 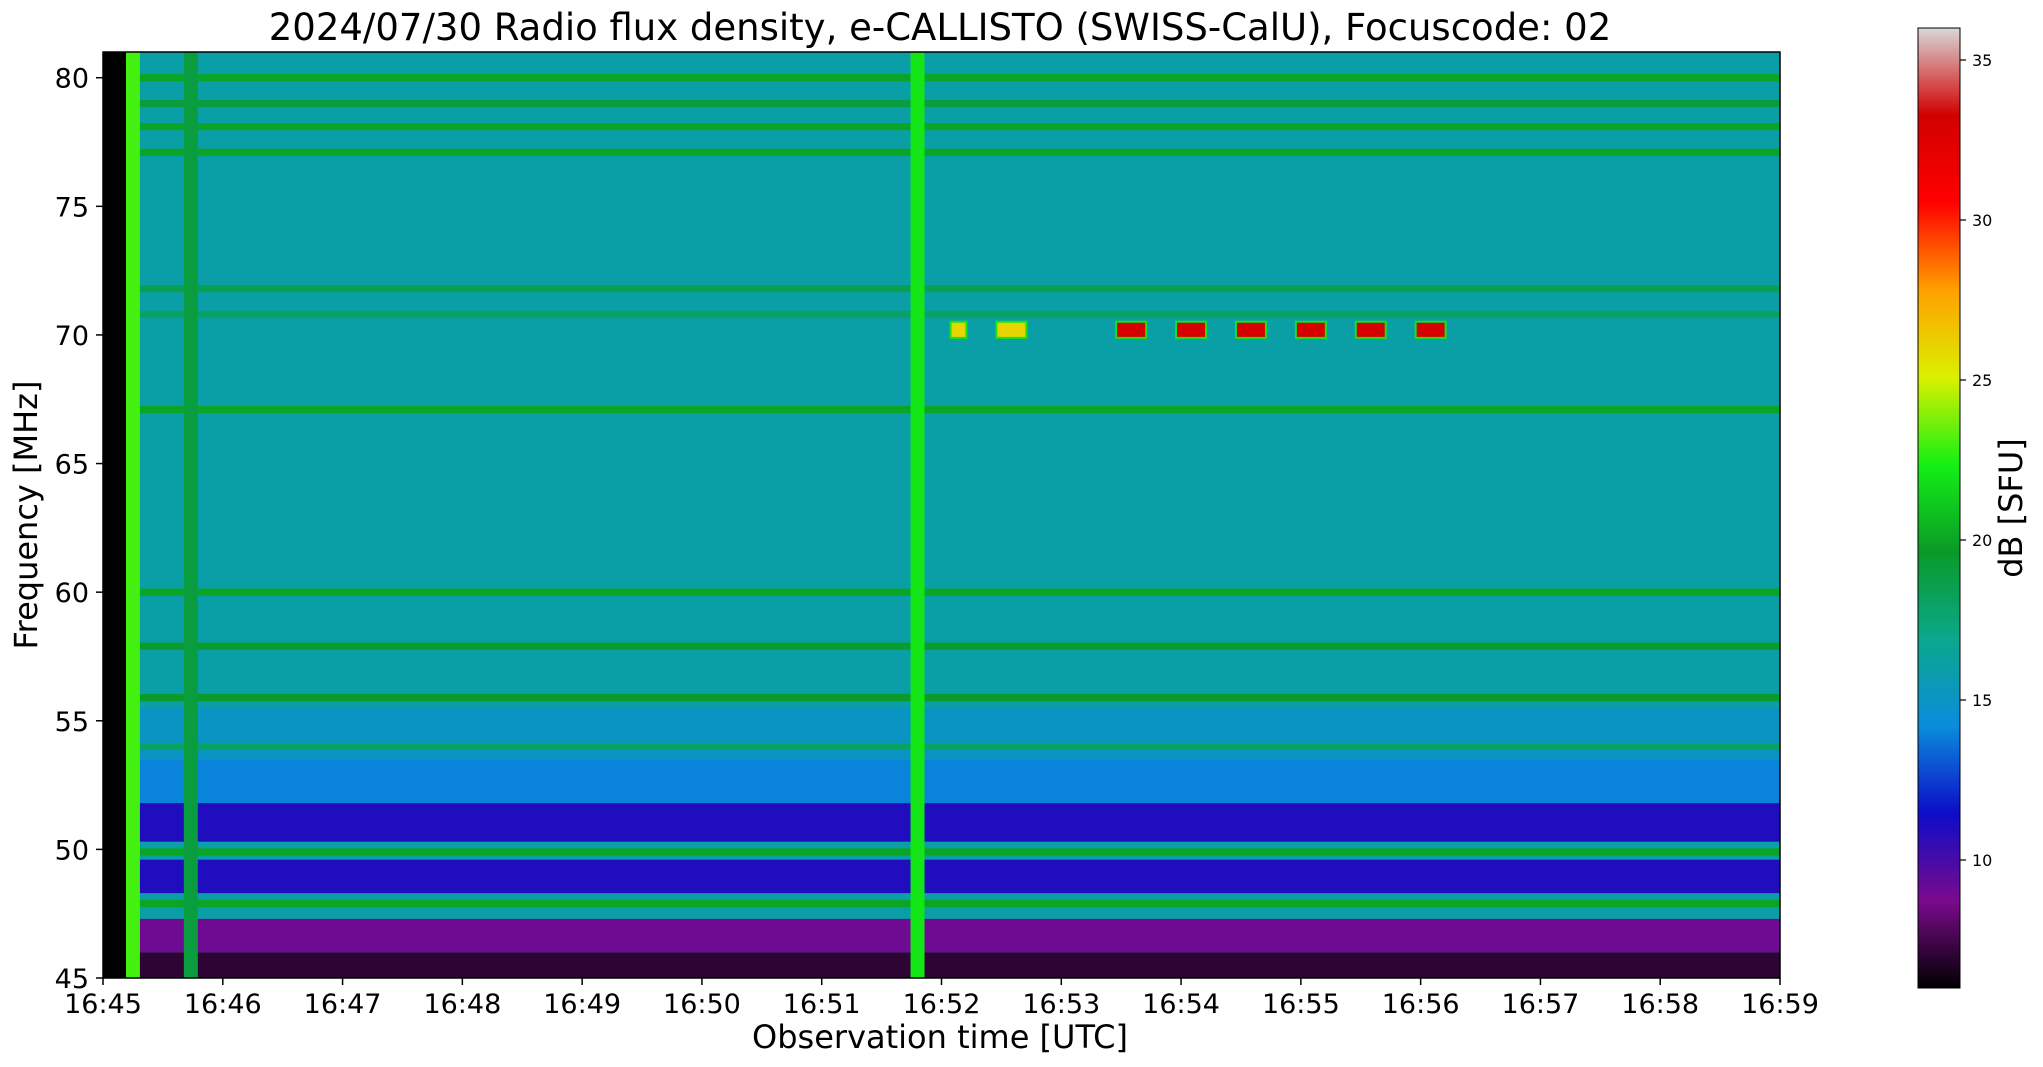 What do you see at coordinates (72, 593) in the screenshot?
I see `y-tick-label: 60` at bounding box center [72, 593].